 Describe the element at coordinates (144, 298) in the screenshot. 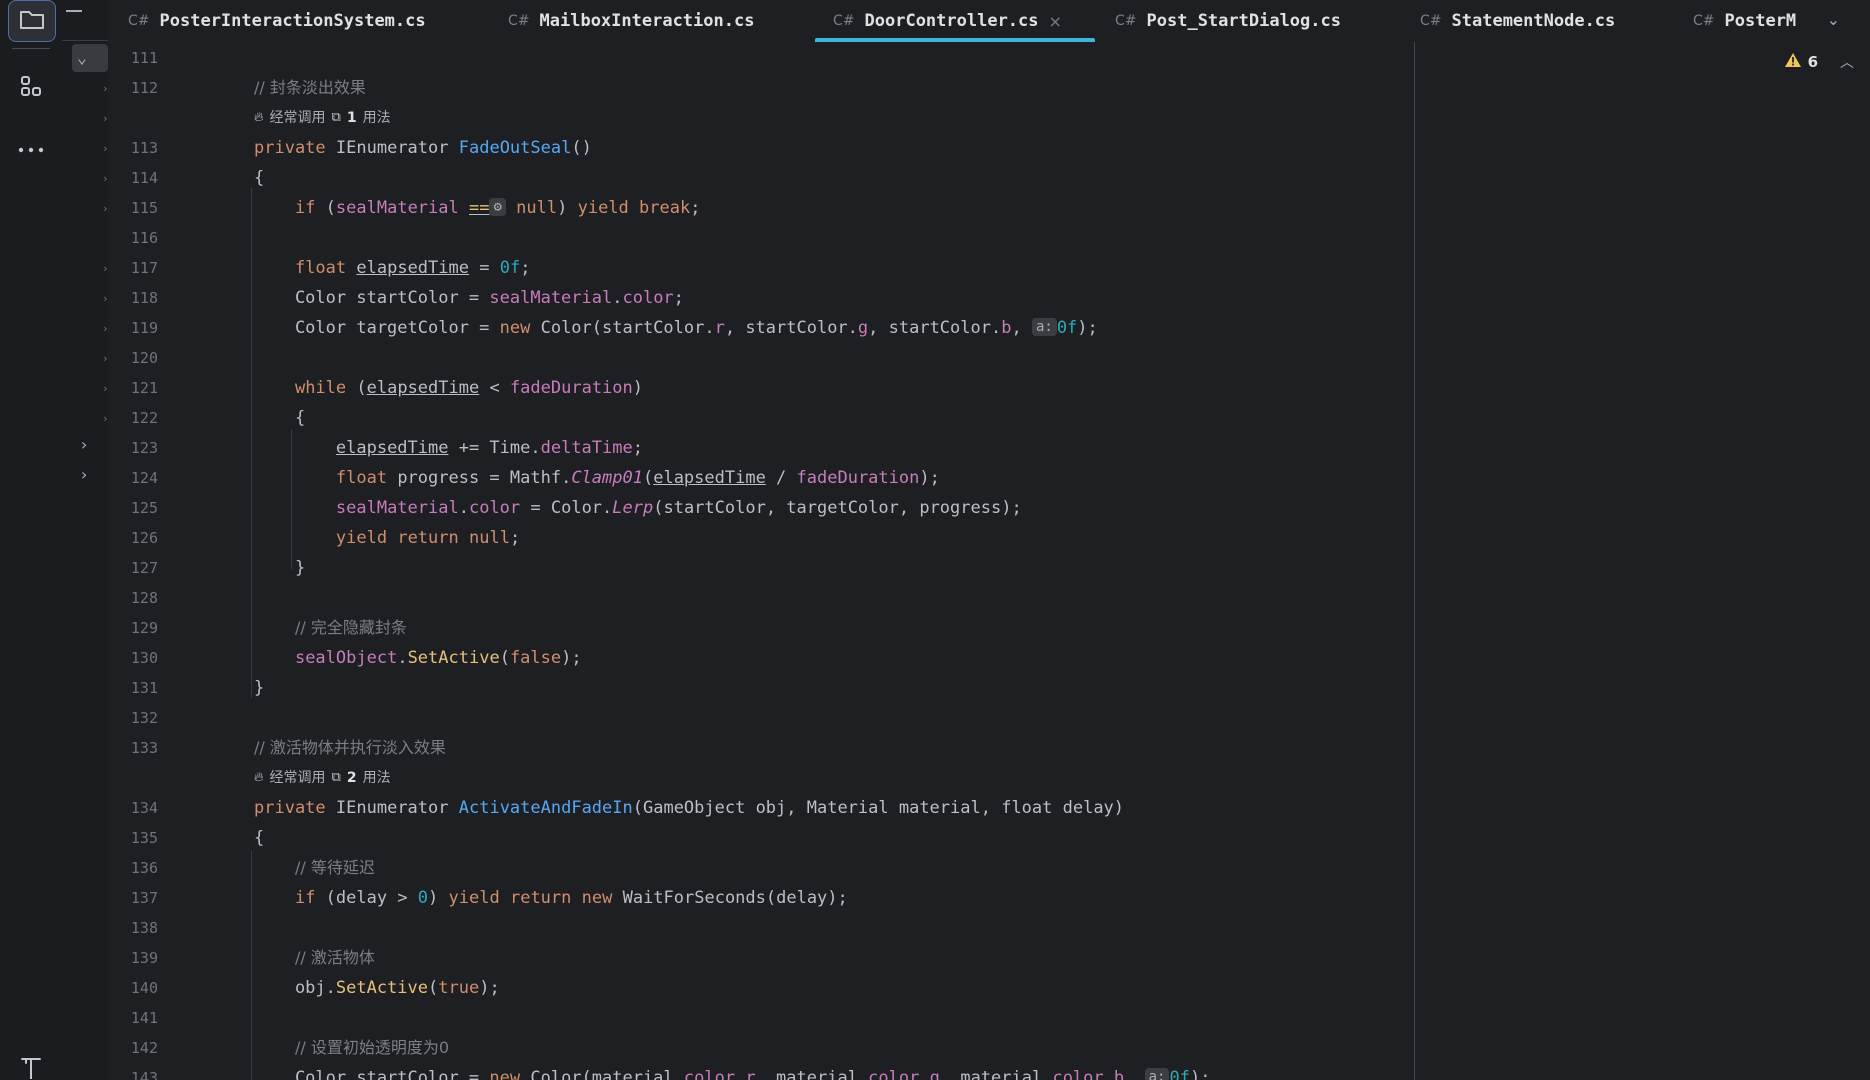

I see `line-number: 118` at that location.